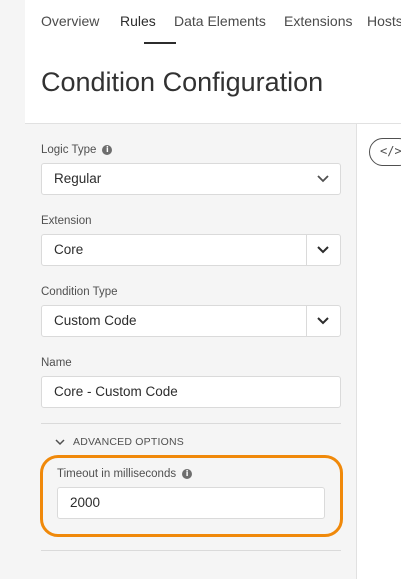 The height and width of the screenshot is (579, 401). I want to click on code-icon: </>, so click(390, 151).